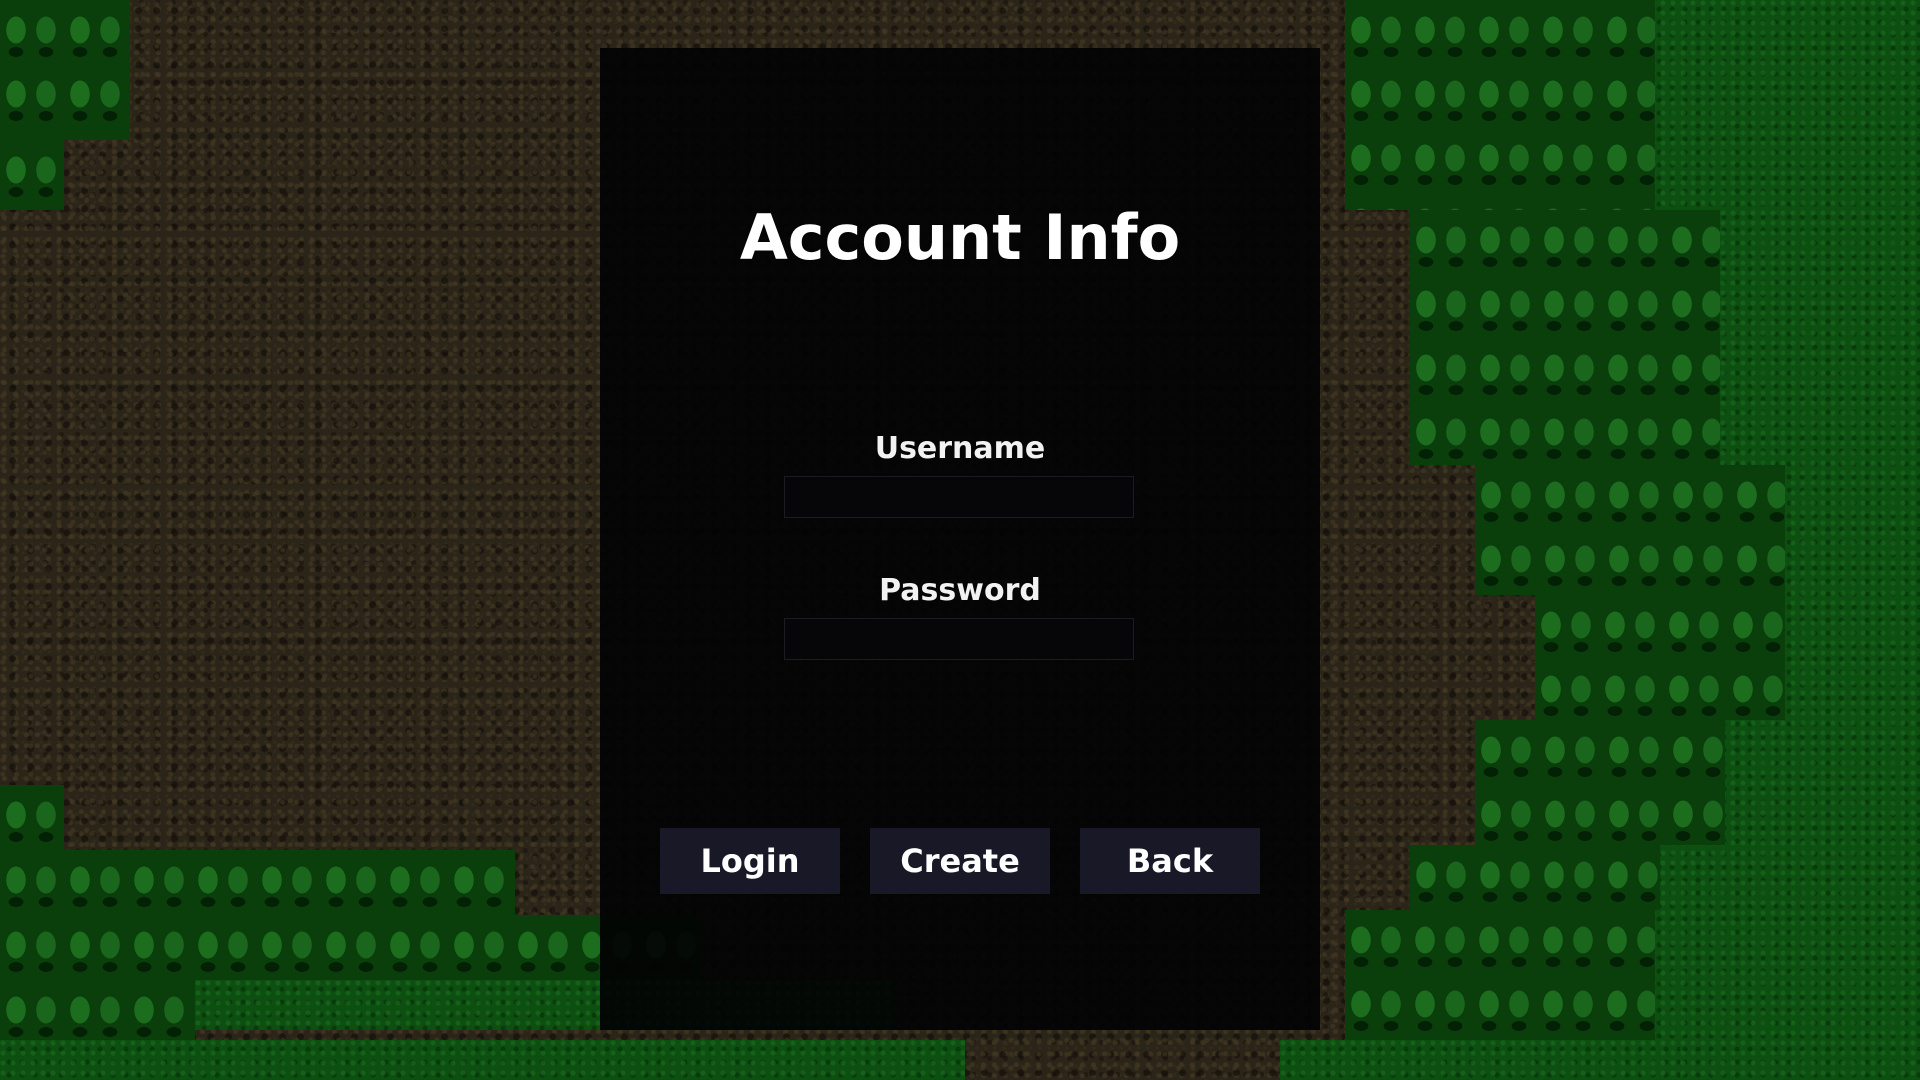  What do you see at coordinates (97, 1012) in the screenshot?
I see `forest-terrain-left-bottom4` at bounding box center [97, 1012].